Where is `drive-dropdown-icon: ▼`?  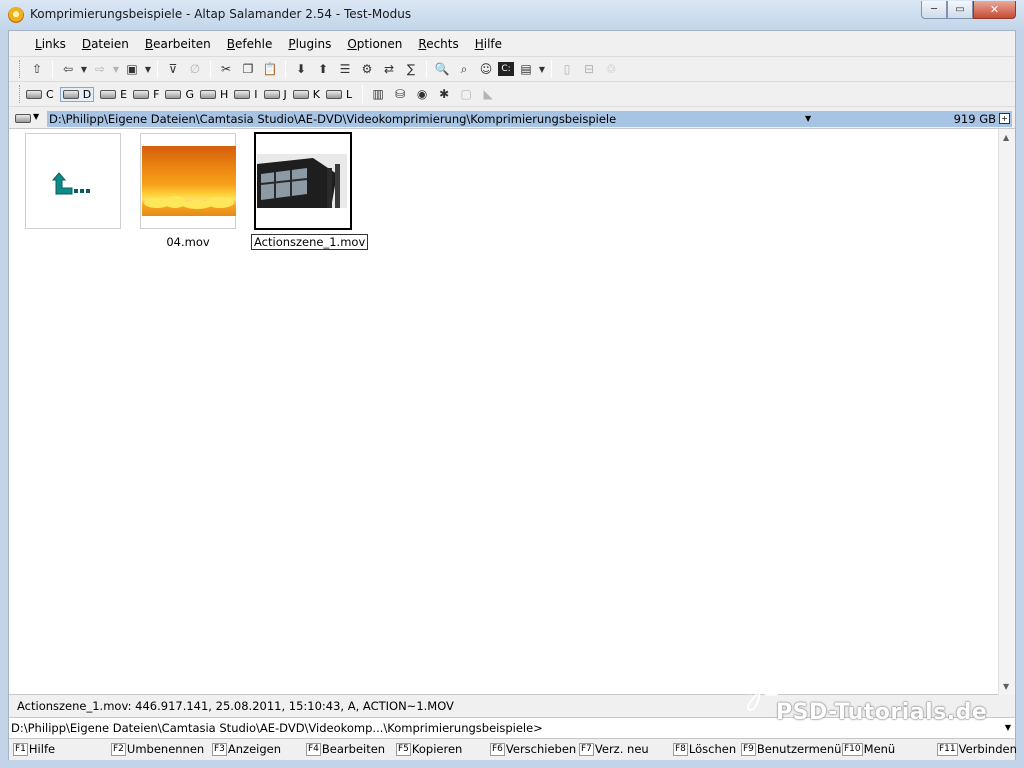 drive-dropdown-icon: ▼ is located at coordinates (36, 116).